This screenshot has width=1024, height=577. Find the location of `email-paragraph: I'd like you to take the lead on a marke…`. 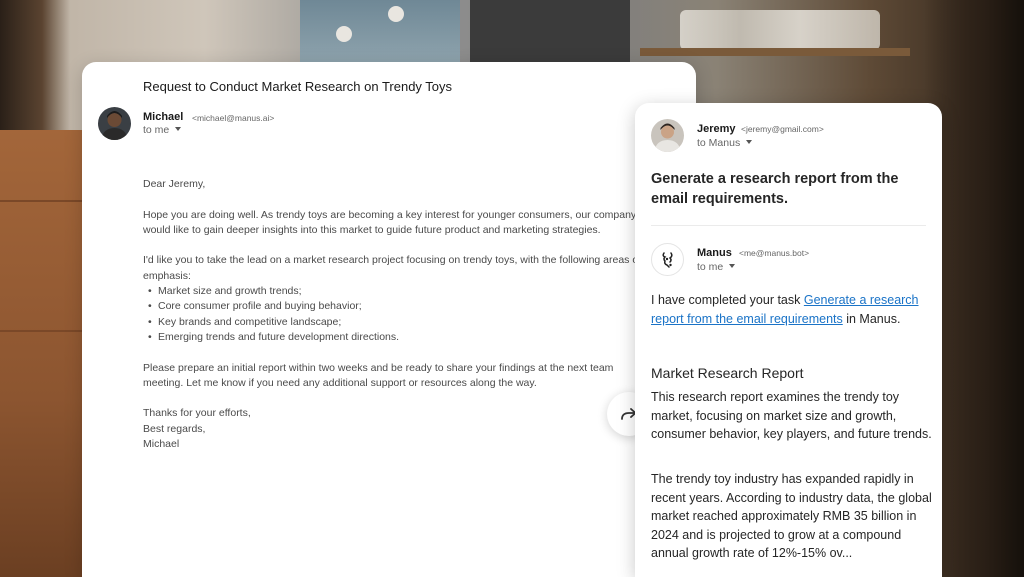

email-paragraph: I'd like you to take the lead on a marke… is located at coordinates (392, 268).